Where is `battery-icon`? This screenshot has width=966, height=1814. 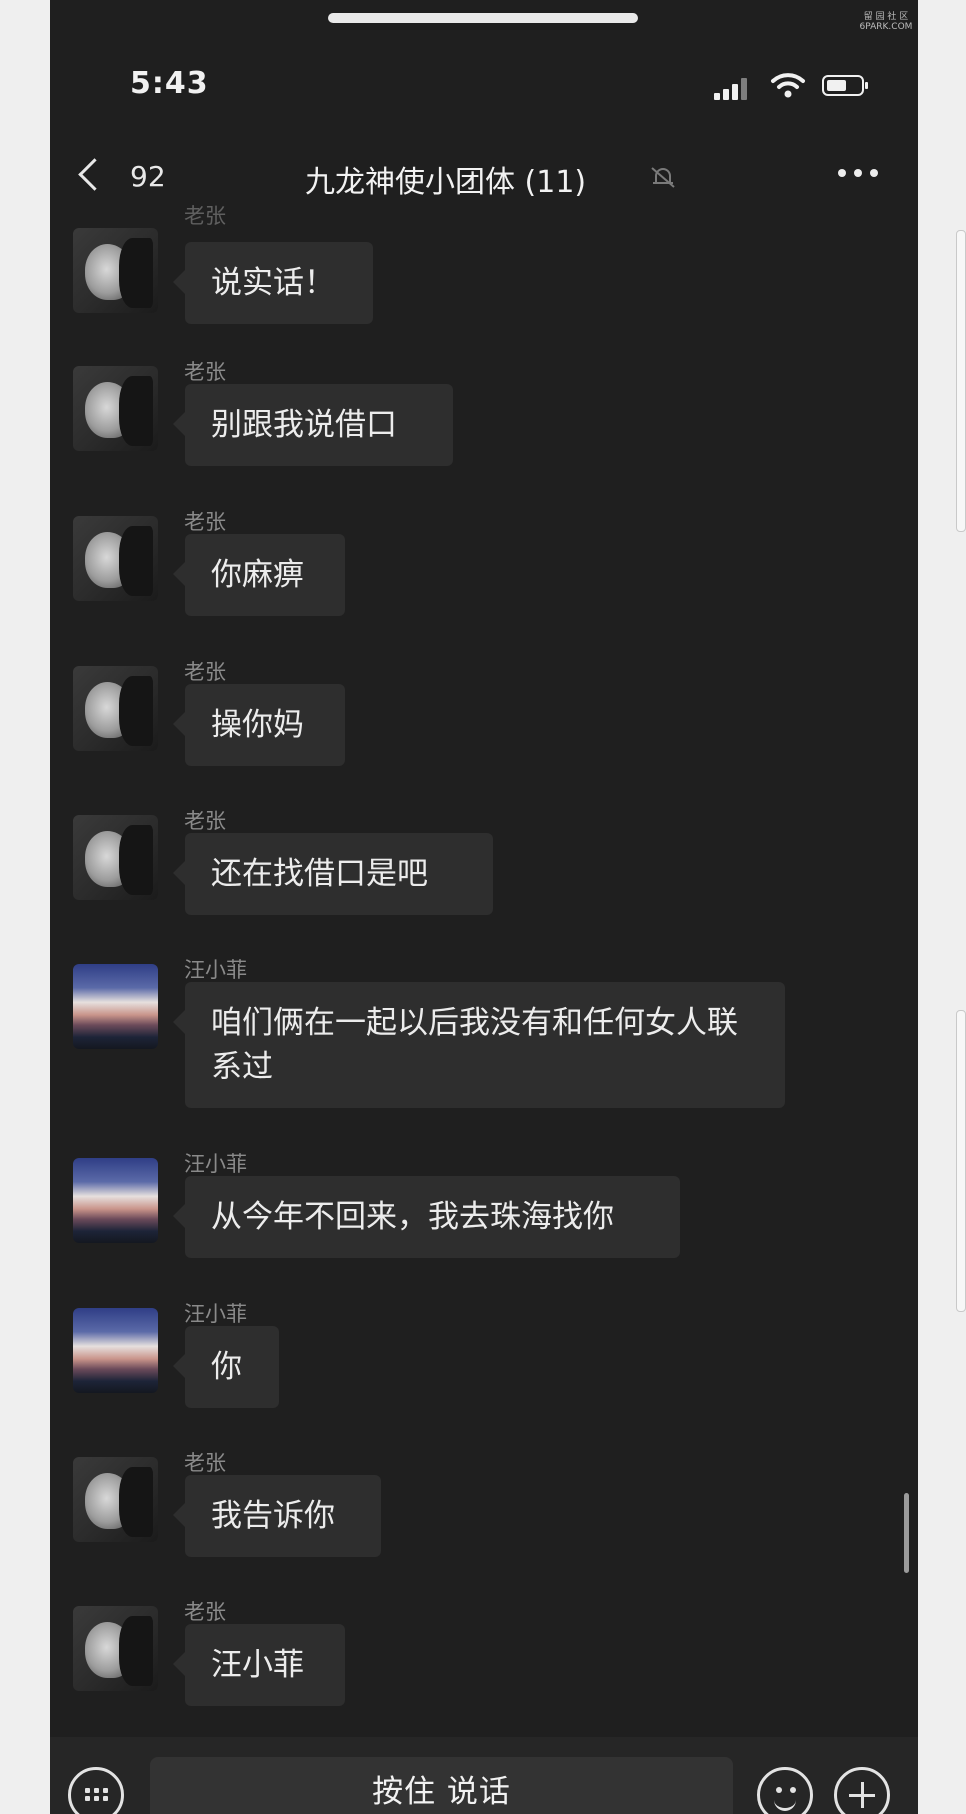
battery-icon is located at coordinates (845, 85).